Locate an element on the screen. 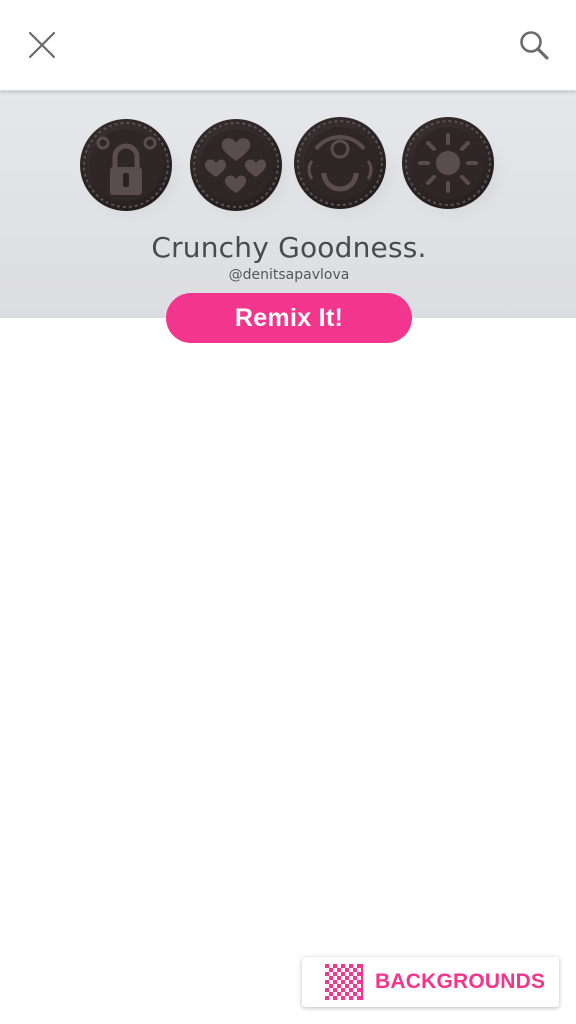 This screenshot has width=576, height=1024. top-toolbar is located at coordinates (288, 45).